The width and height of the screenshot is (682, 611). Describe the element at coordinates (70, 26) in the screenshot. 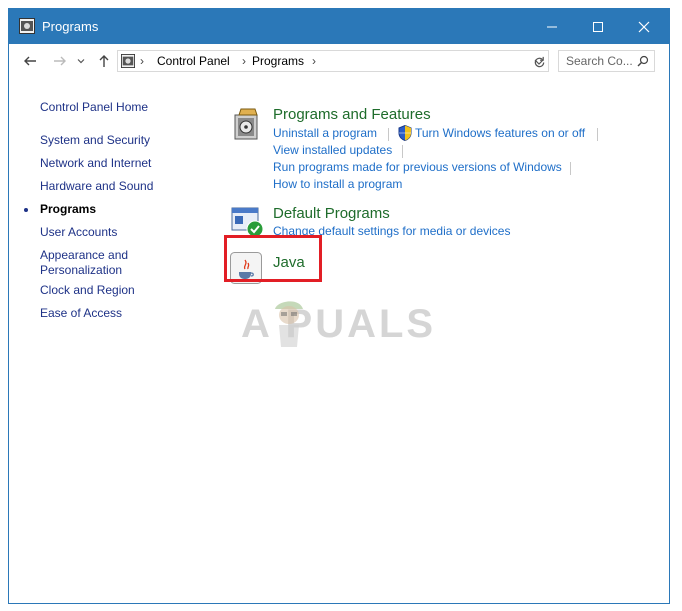

I see `window-title: Programs` at that location.